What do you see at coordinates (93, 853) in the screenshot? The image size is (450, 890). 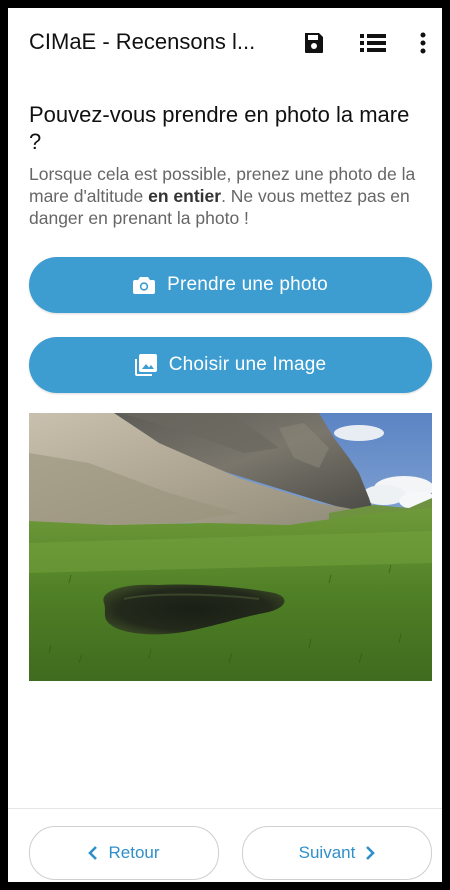 I see `chevron-left-icon` at bounding box center [93, 853].